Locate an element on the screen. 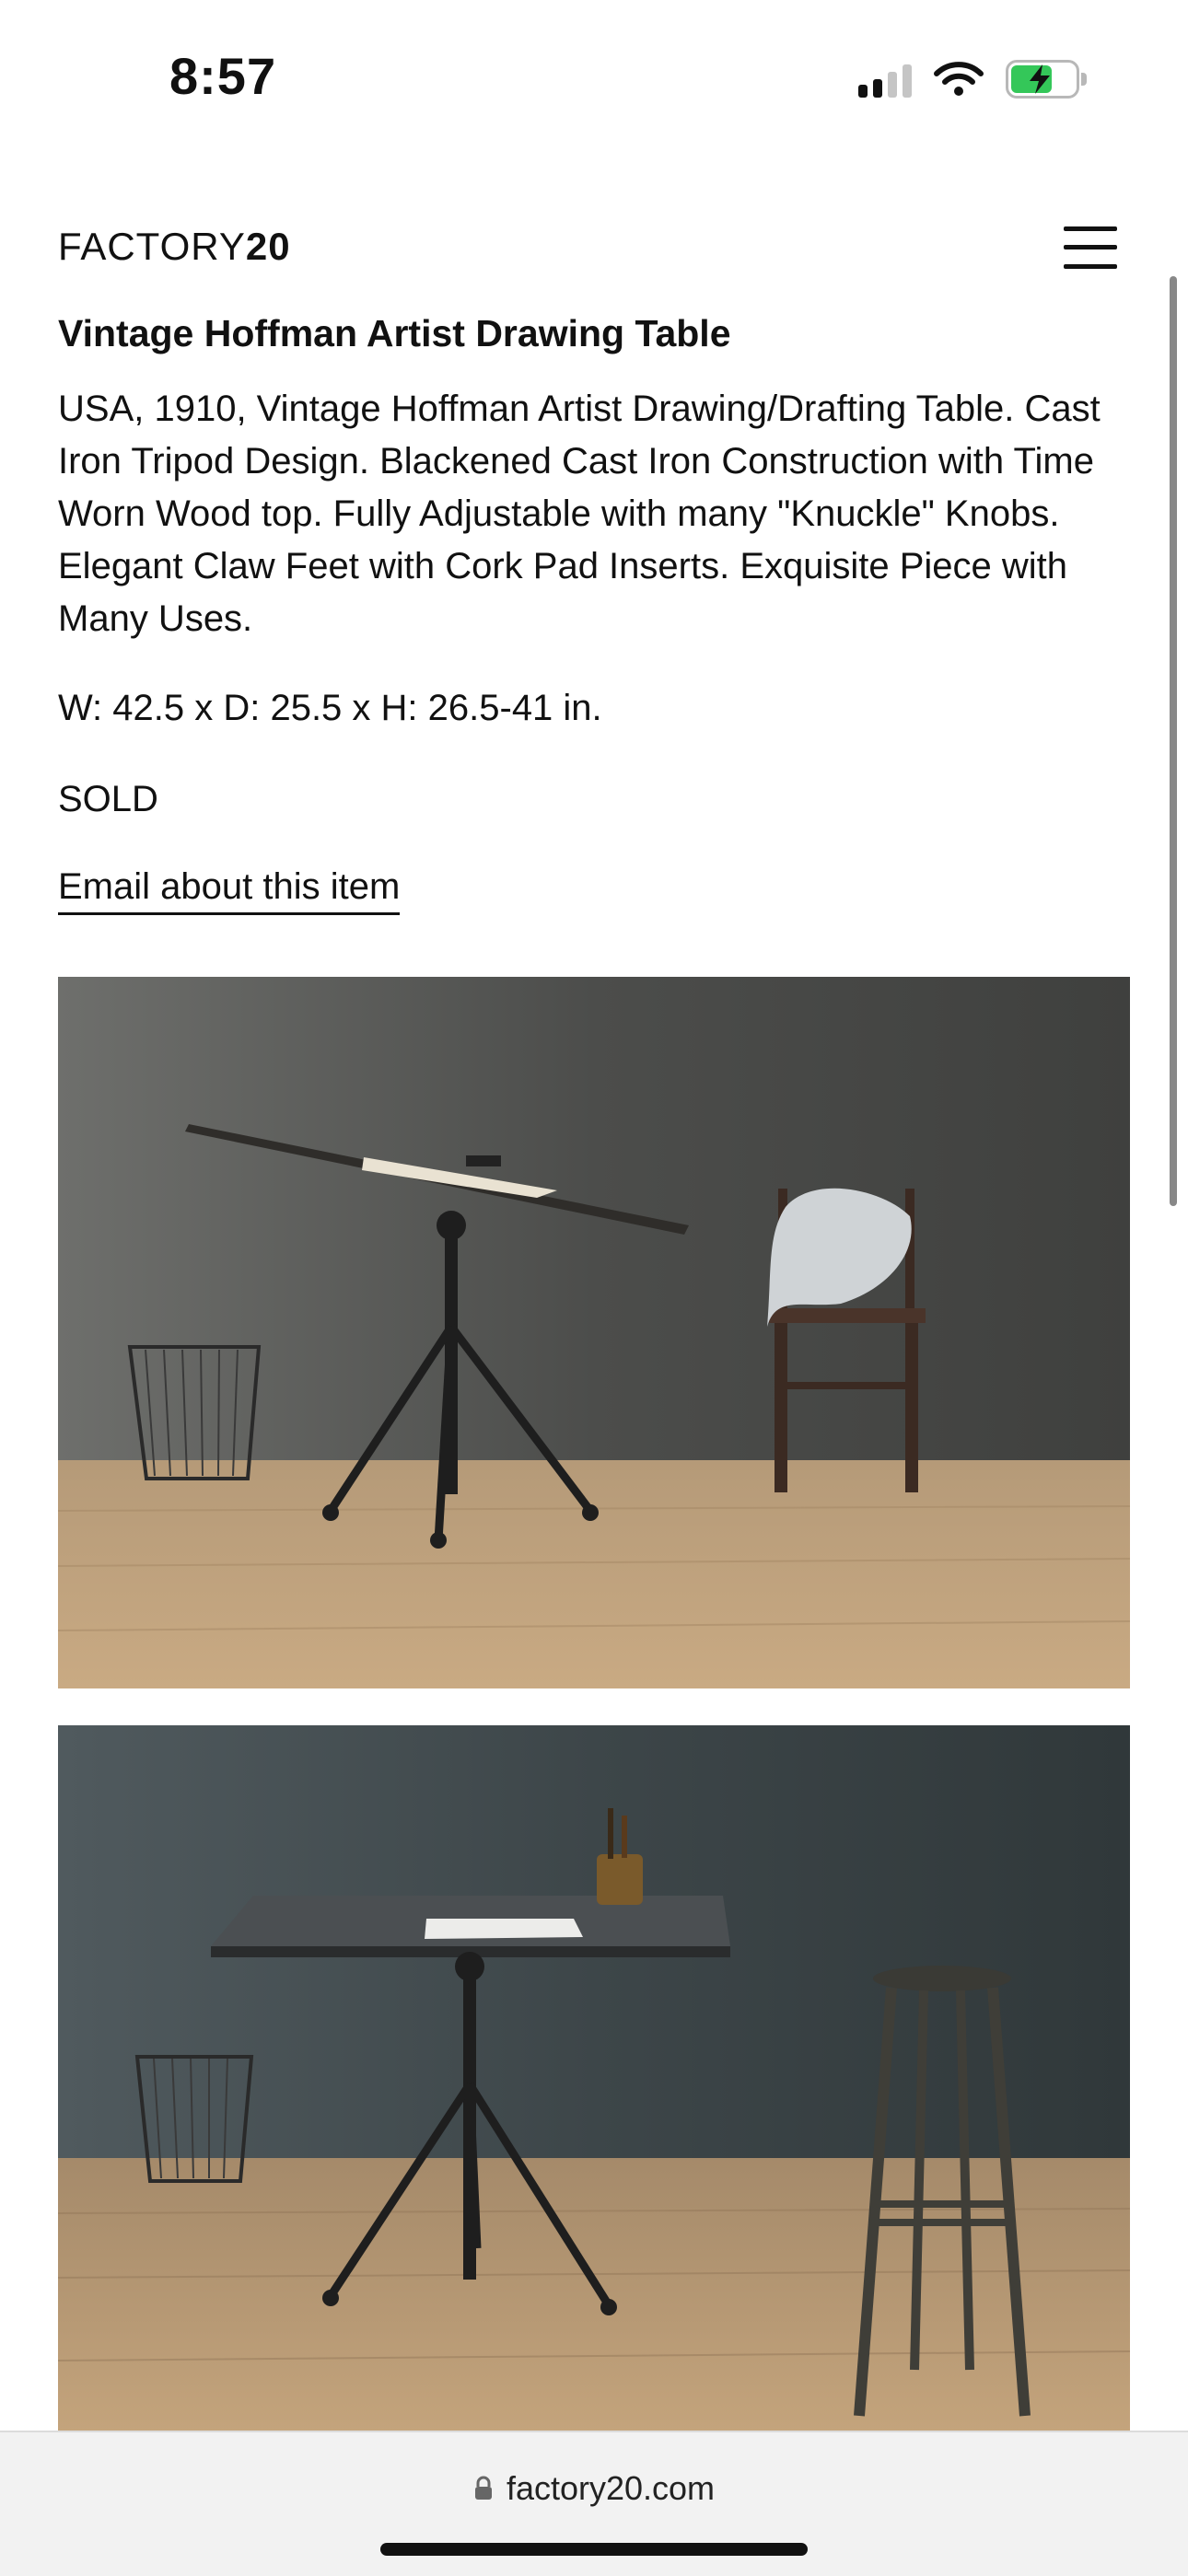  url-text: factory20.com is located at coordinates (611, 2488).